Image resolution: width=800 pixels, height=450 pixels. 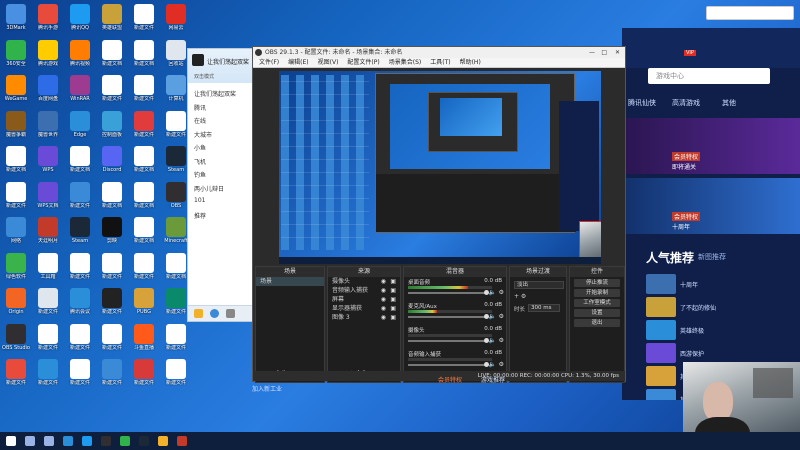 I want to click on desktop-icon: WPS文档, so click(x=48, y=195).